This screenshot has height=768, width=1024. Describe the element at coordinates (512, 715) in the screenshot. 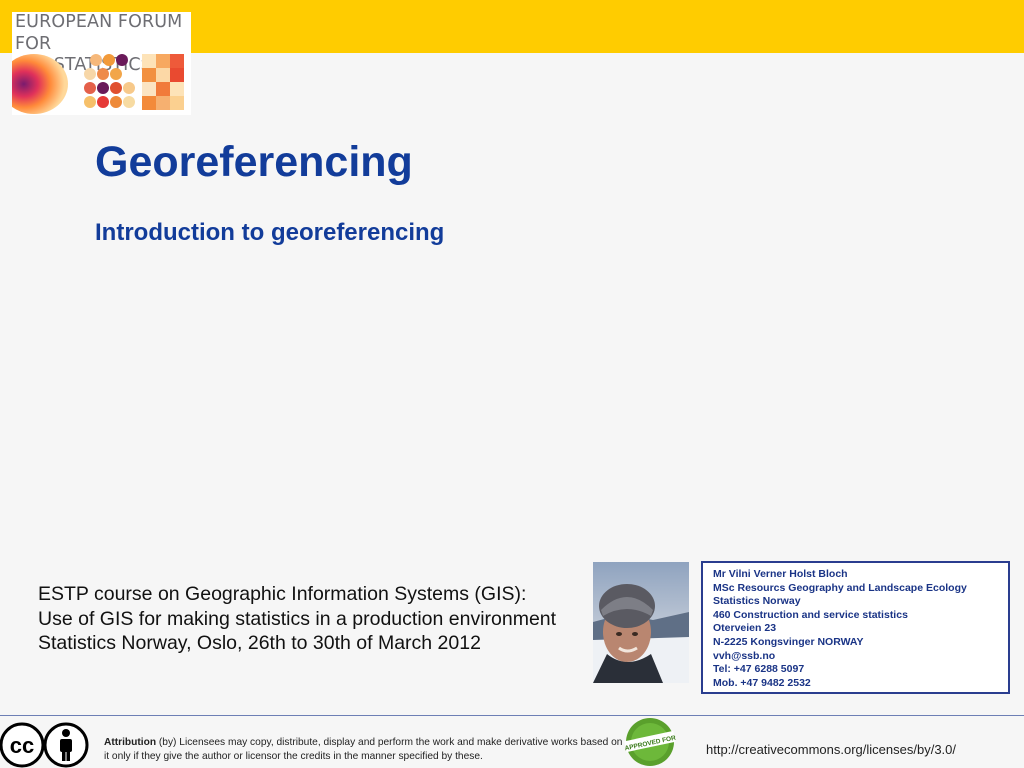

I see `footer-divider` at that location.